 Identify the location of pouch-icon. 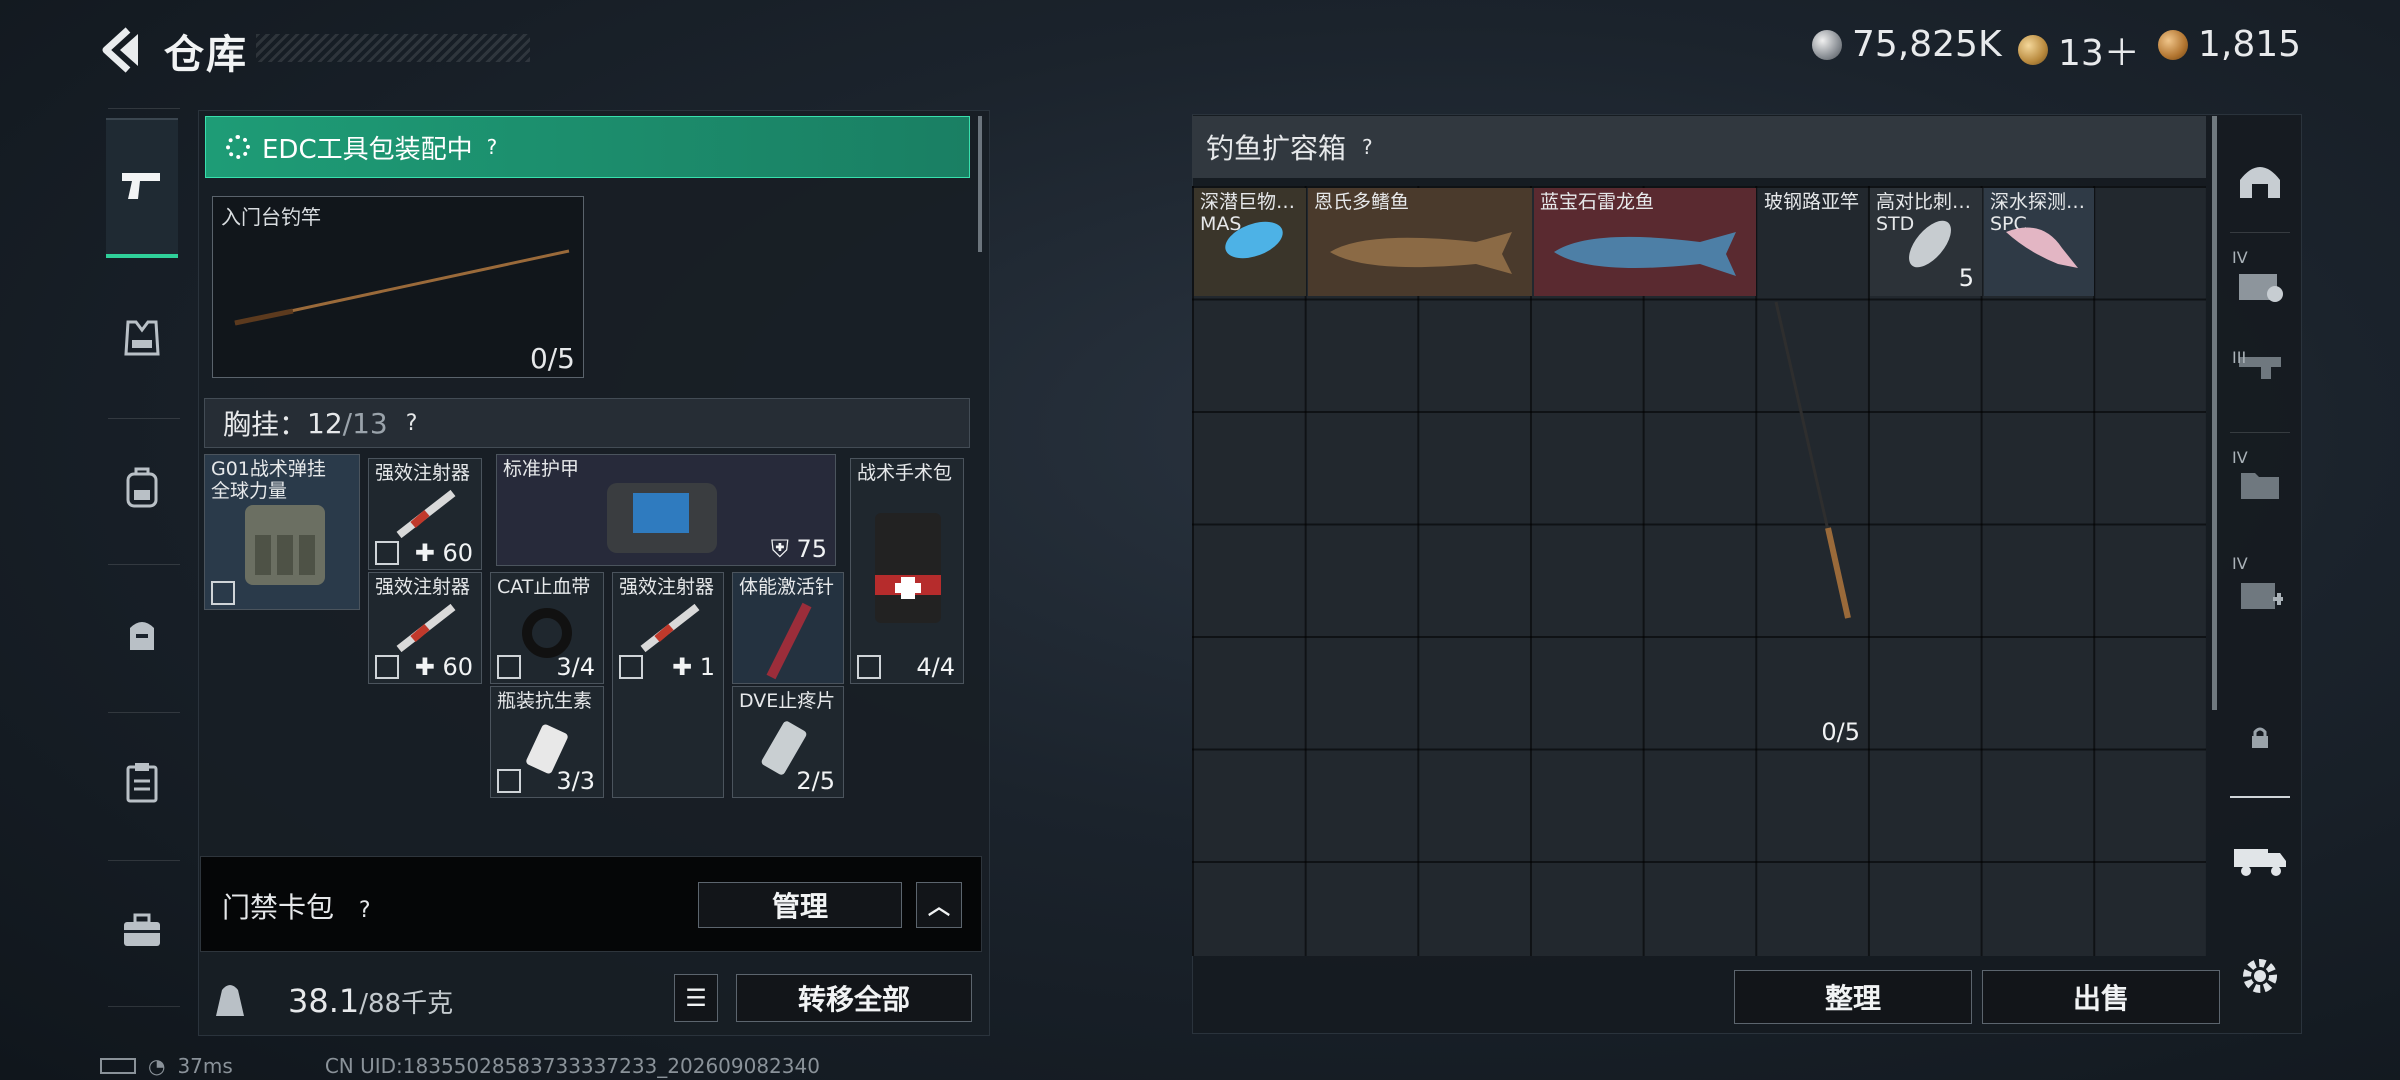
(142, 636).